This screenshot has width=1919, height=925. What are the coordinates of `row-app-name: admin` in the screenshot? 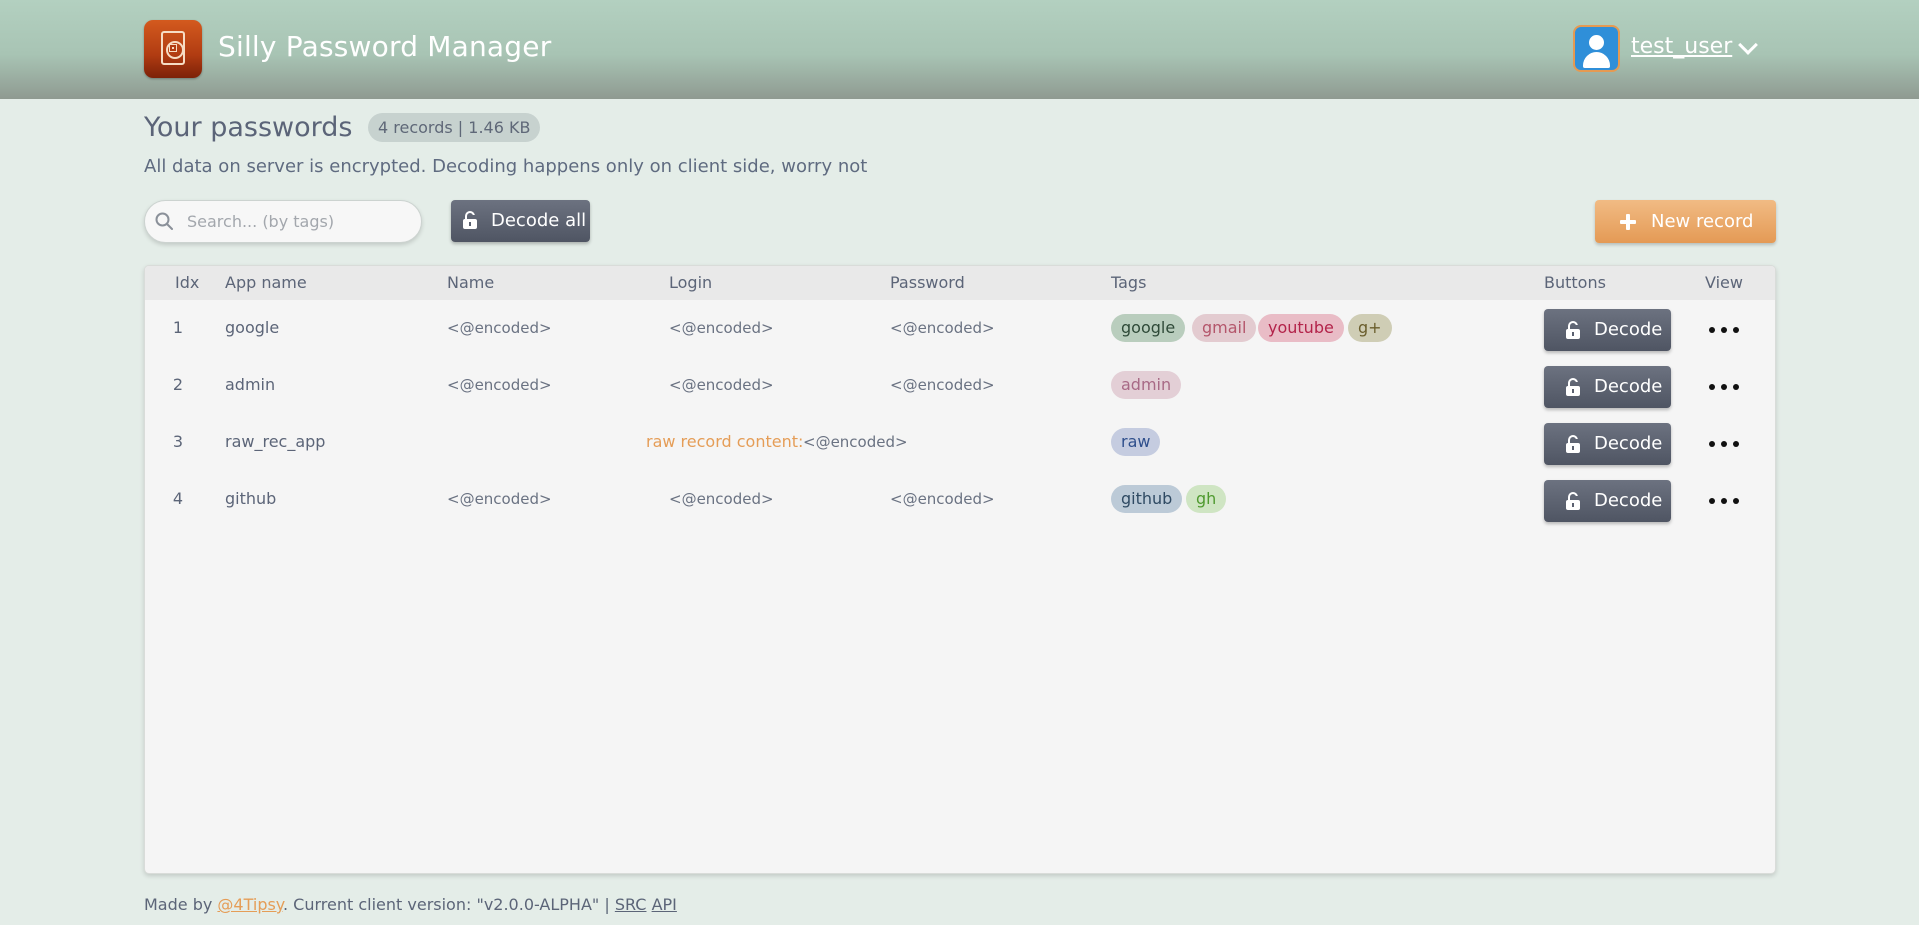 It's located at (250, 384).